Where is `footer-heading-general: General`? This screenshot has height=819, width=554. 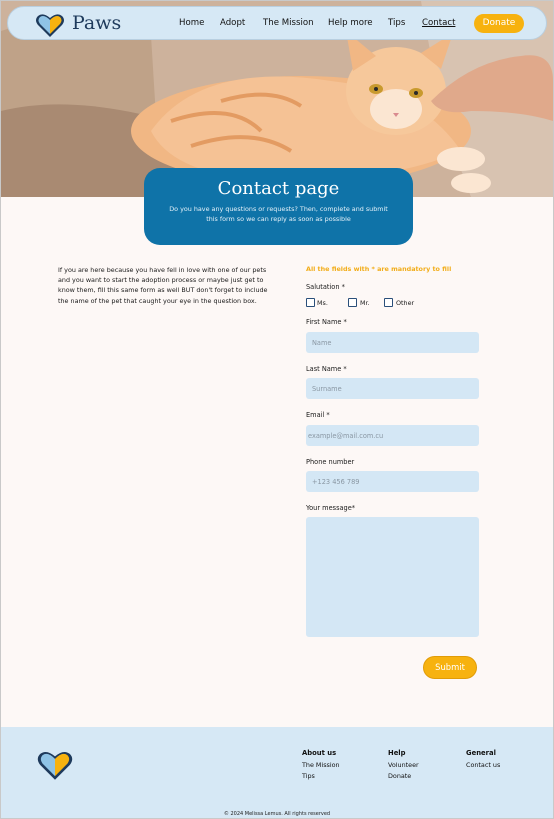 footer-heading-general: General is located at coordinates (481, 753).